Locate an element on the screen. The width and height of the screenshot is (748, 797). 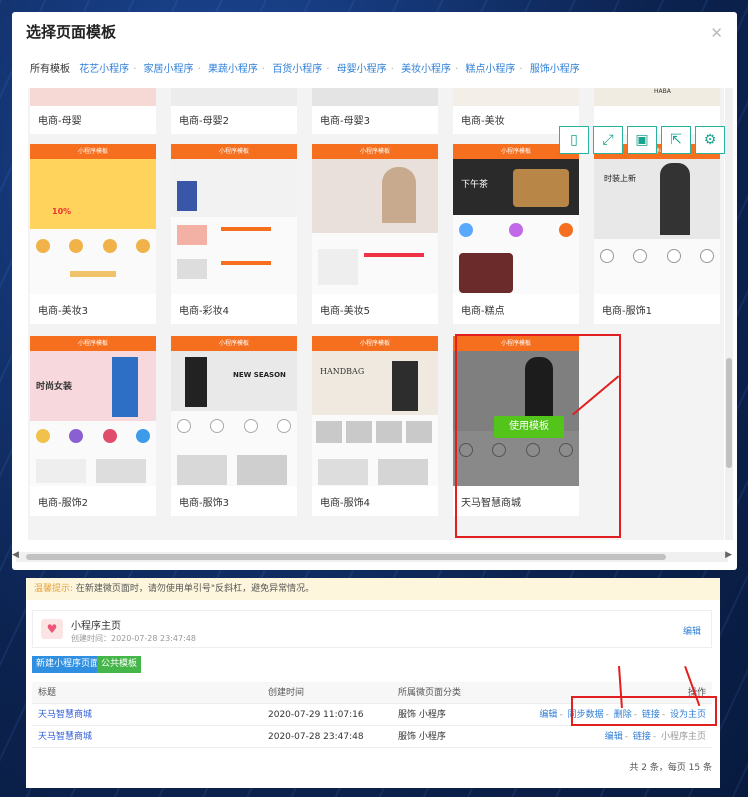
template-card: 小程序模板 时装上新 电商-服饰1 is located at coordinates (657, 234).